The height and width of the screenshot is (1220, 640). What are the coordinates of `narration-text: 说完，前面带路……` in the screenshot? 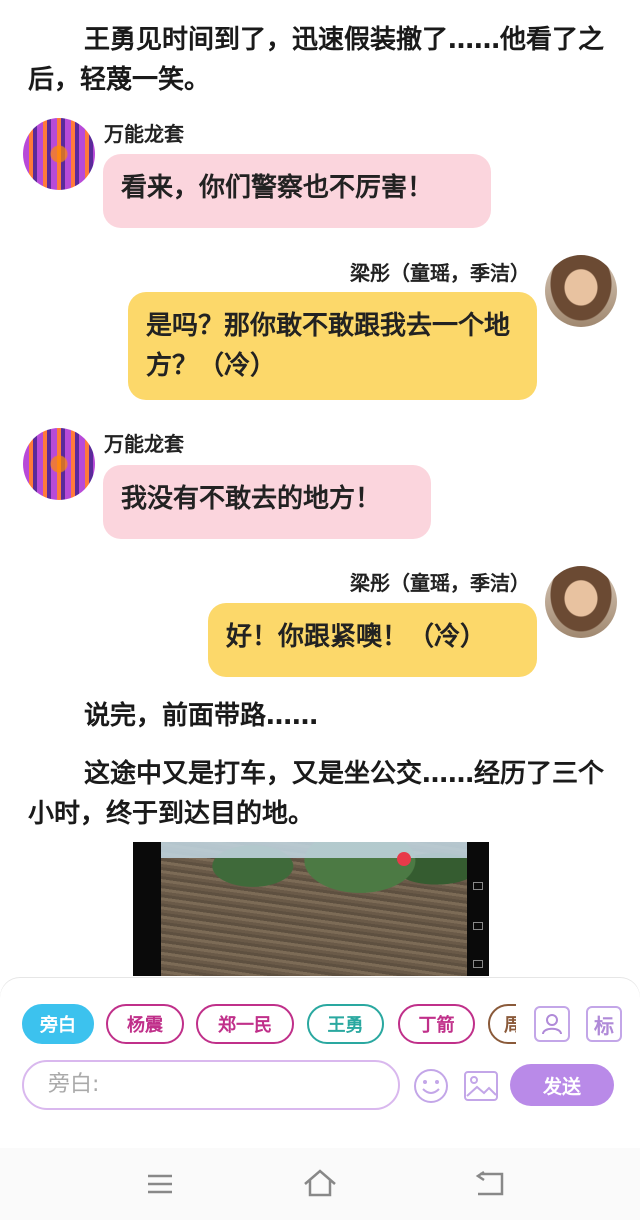 It's located at (201, 716).